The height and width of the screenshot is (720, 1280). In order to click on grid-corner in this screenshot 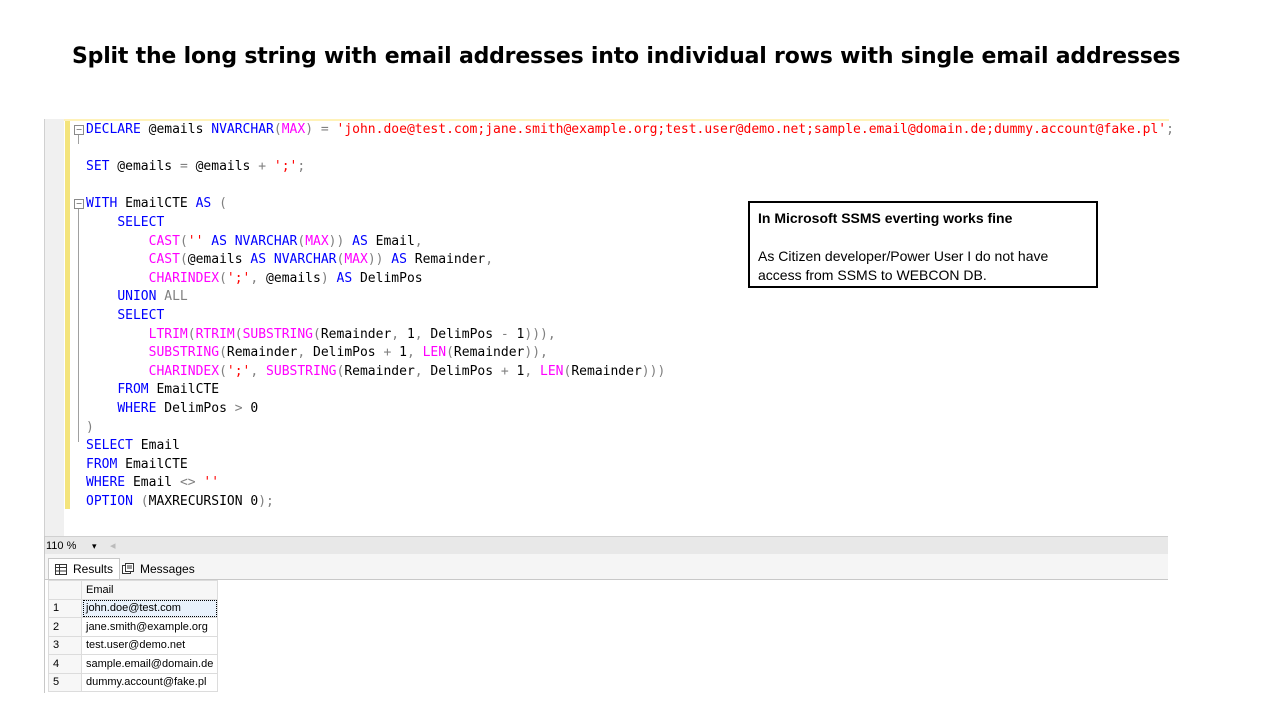, I will do `click(65, 590)`.